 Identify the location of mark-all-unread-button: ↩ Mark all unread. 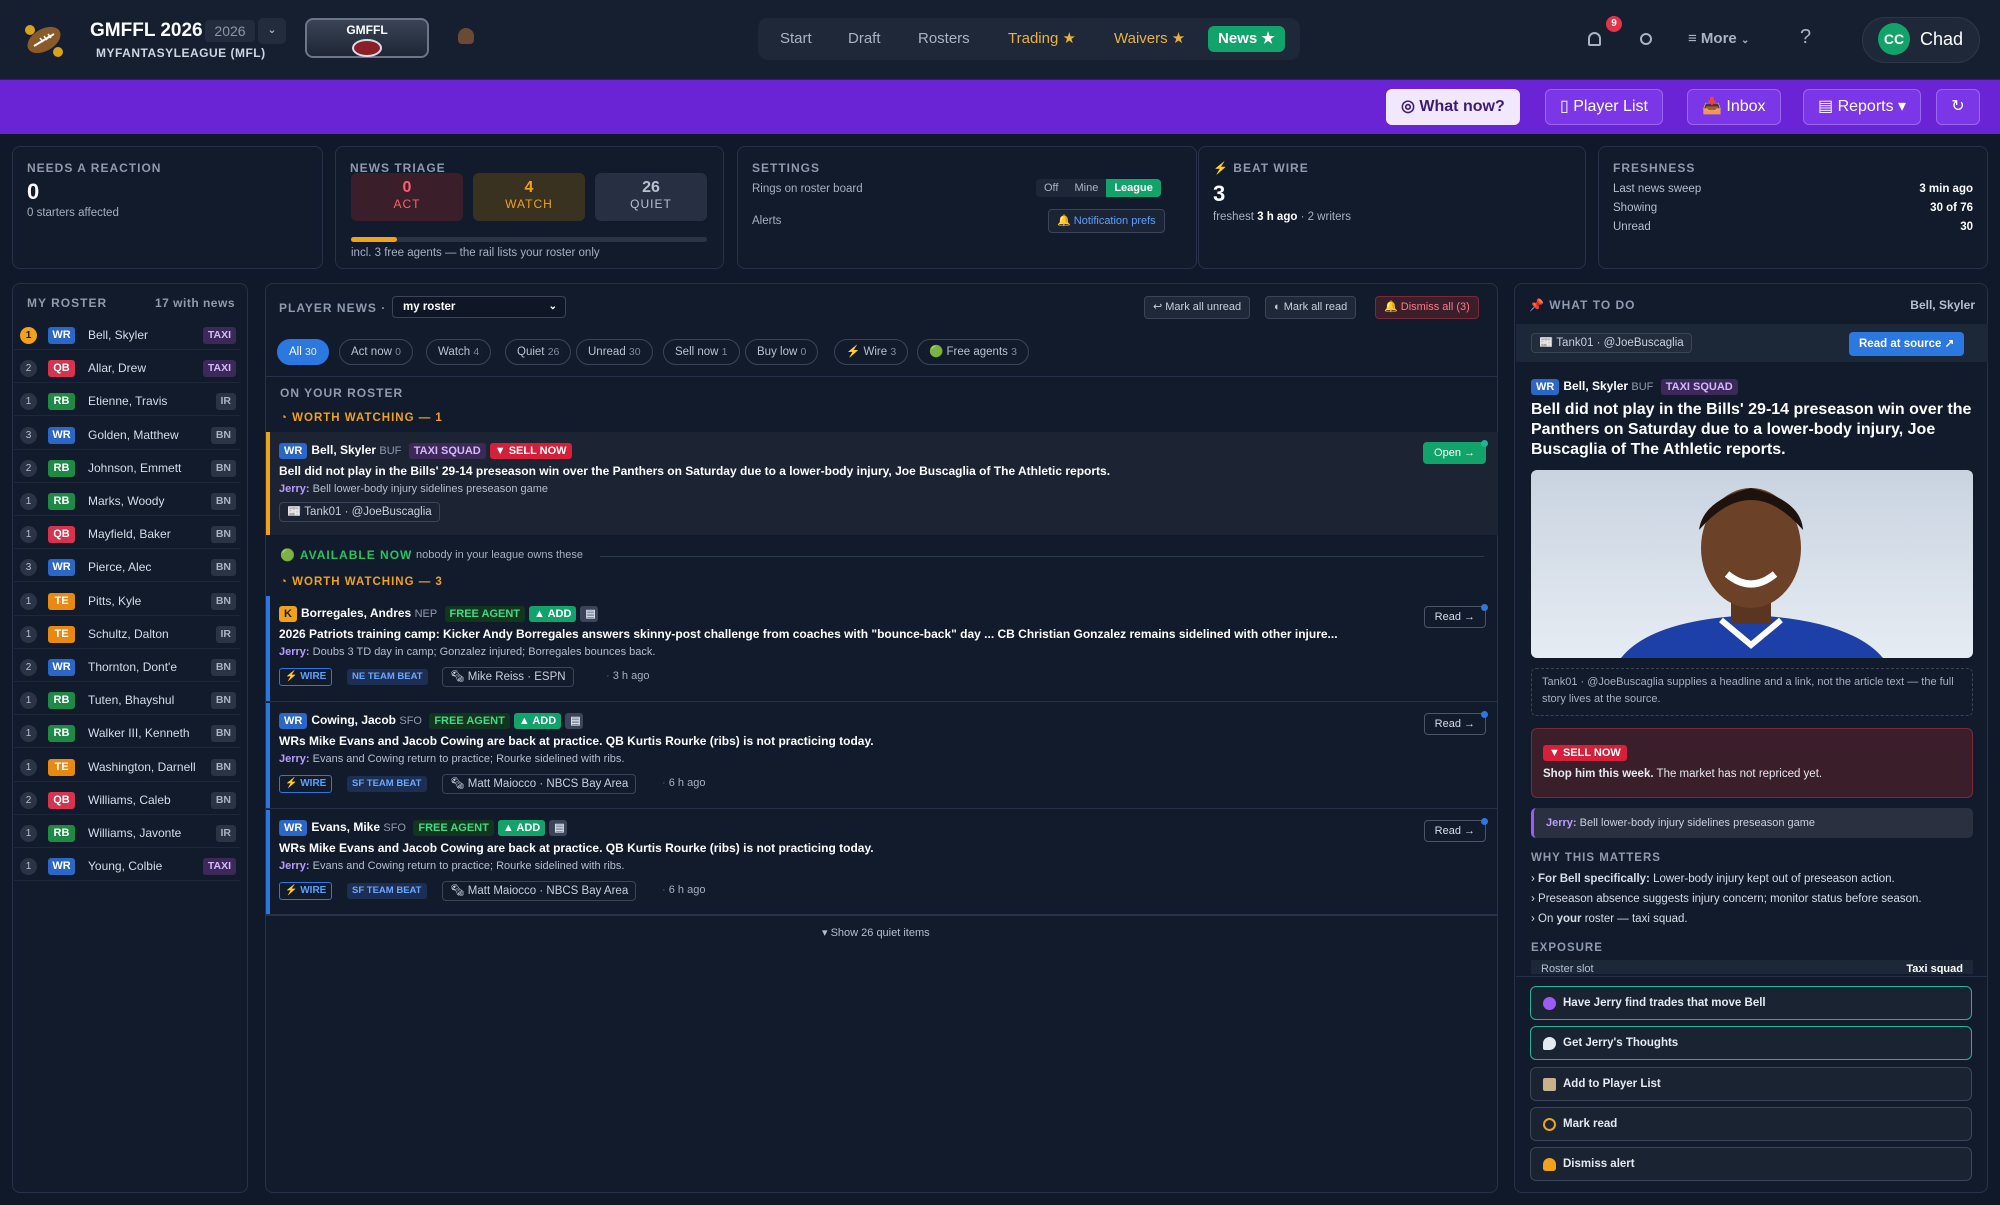
(1197, 307).